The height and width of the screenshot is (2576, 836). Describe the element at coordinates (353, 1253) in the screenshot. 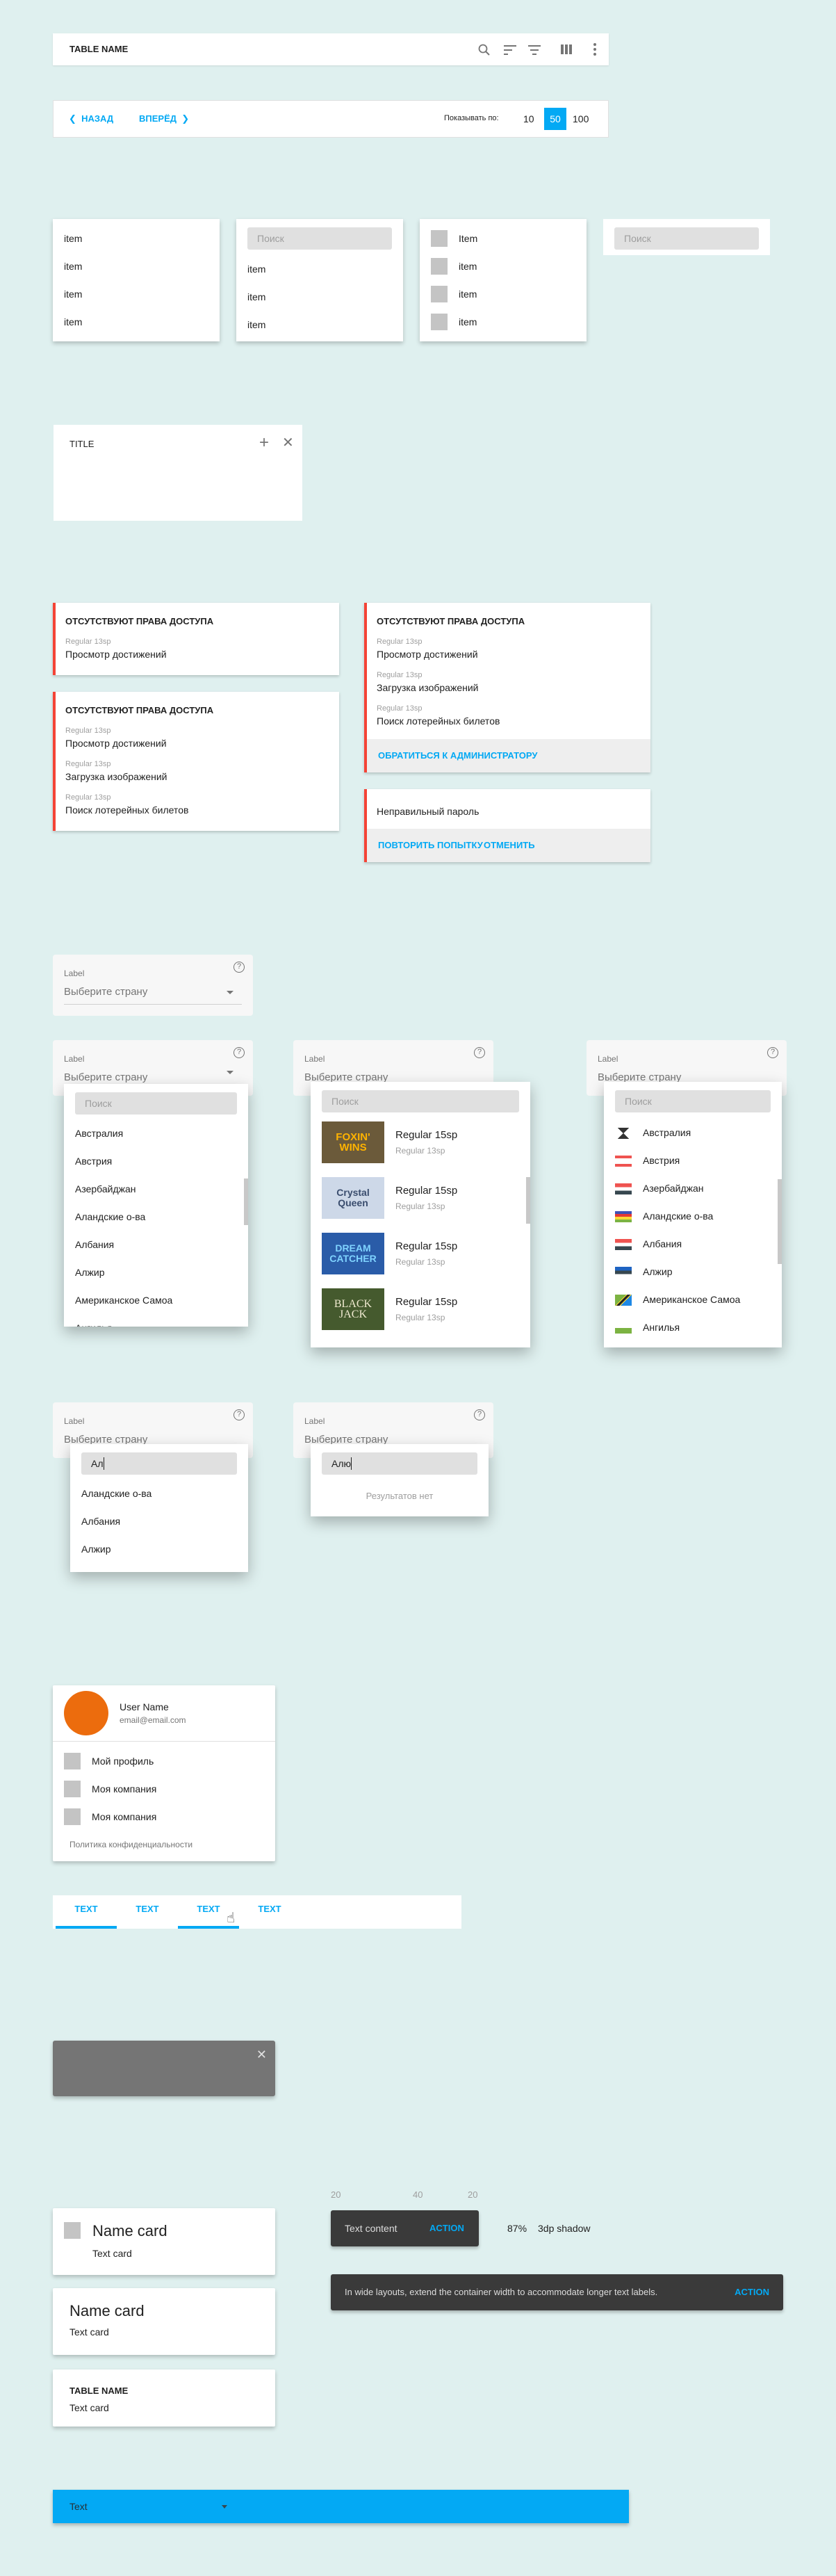

I see `game-thumbnail: DREAM CATCHER` at that location.